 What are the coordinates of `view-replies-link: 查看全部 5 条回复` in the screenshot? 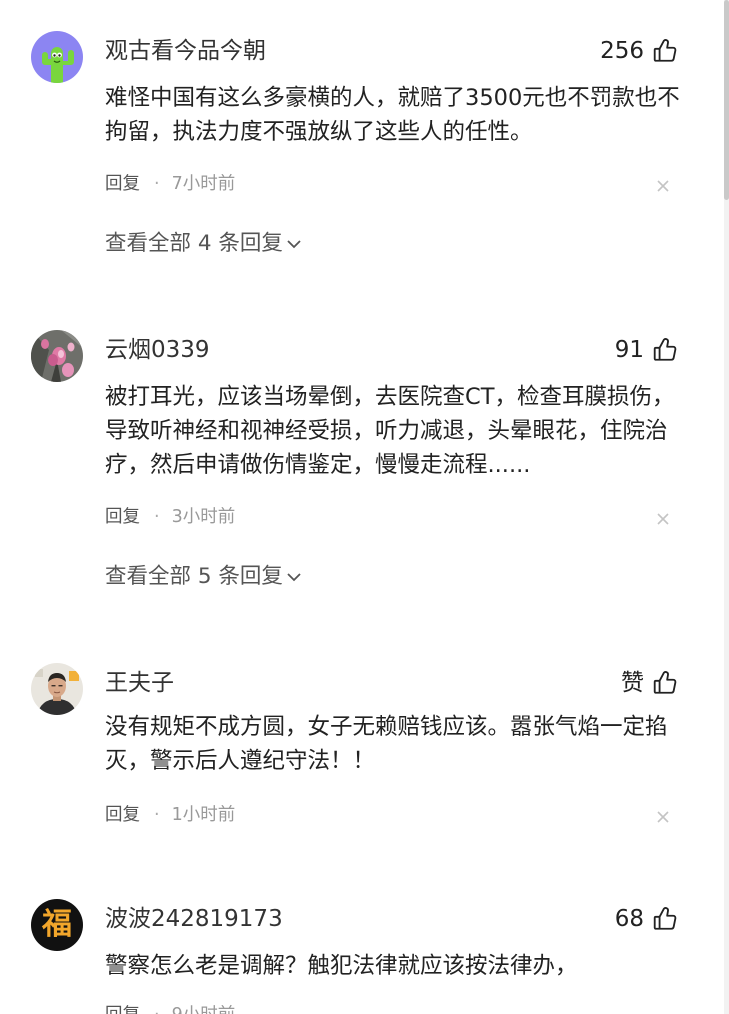 It's located at (204, 577).